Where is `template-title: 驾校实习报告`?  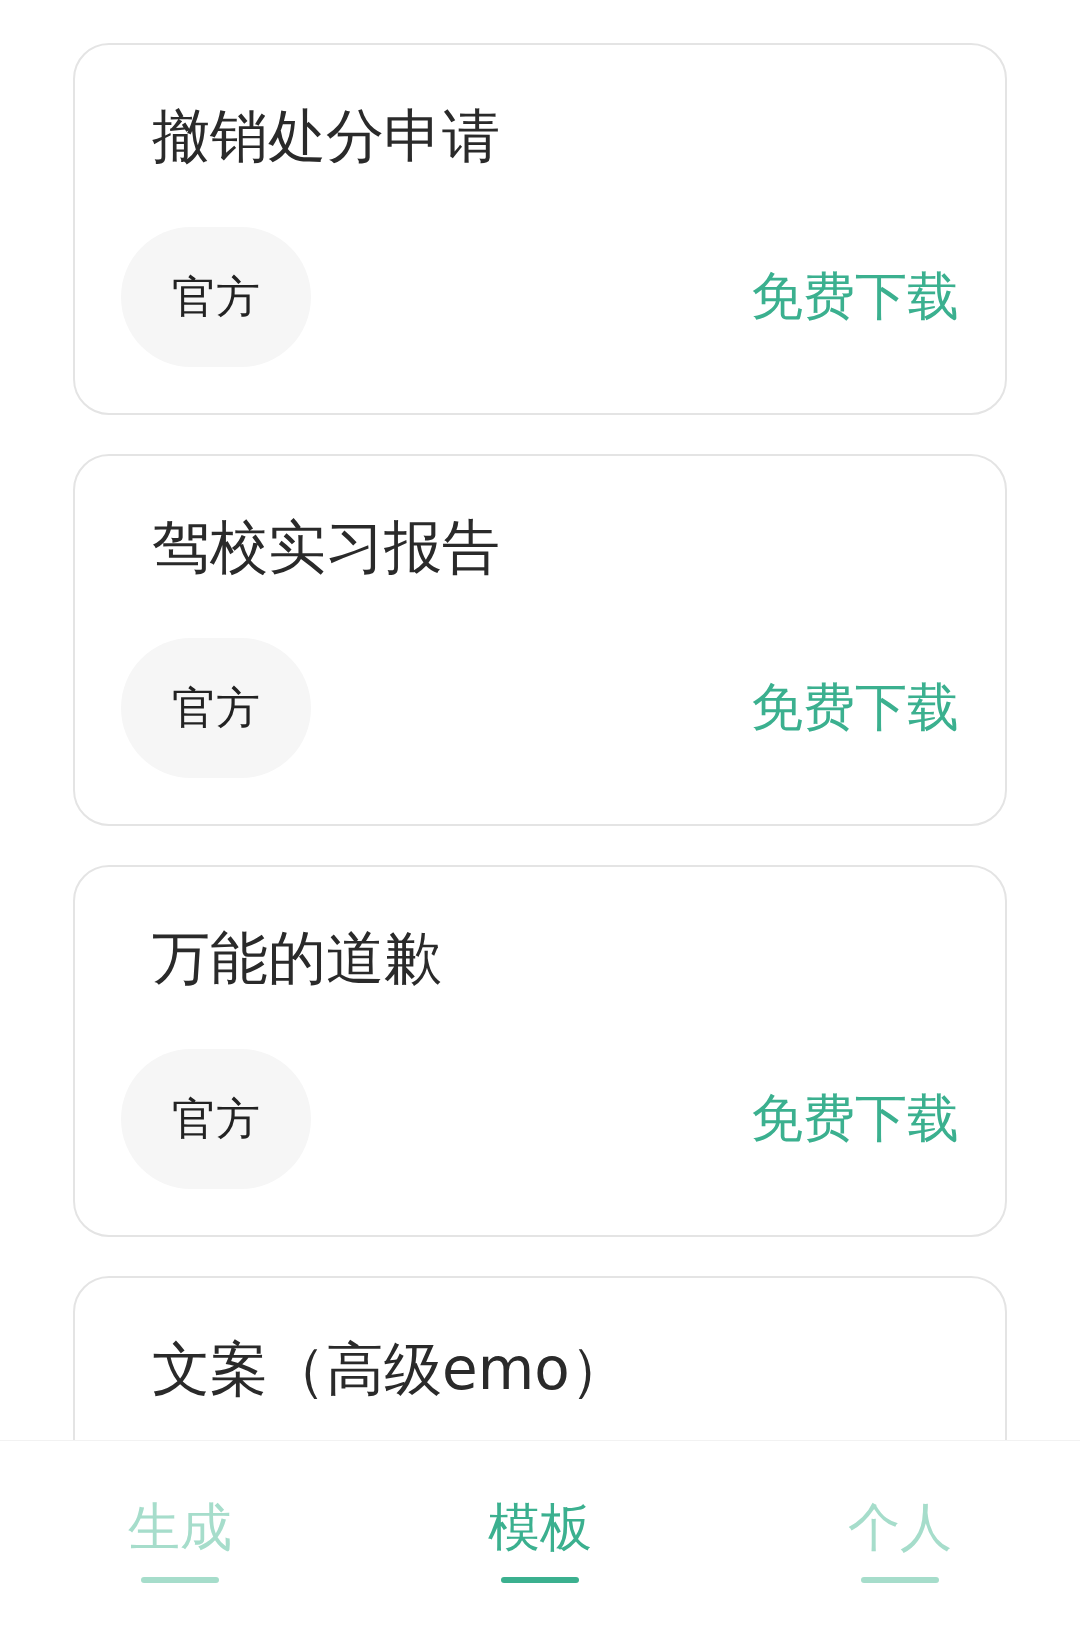 template-title: 驾校实习报告 is located at coordinates (326, 547).